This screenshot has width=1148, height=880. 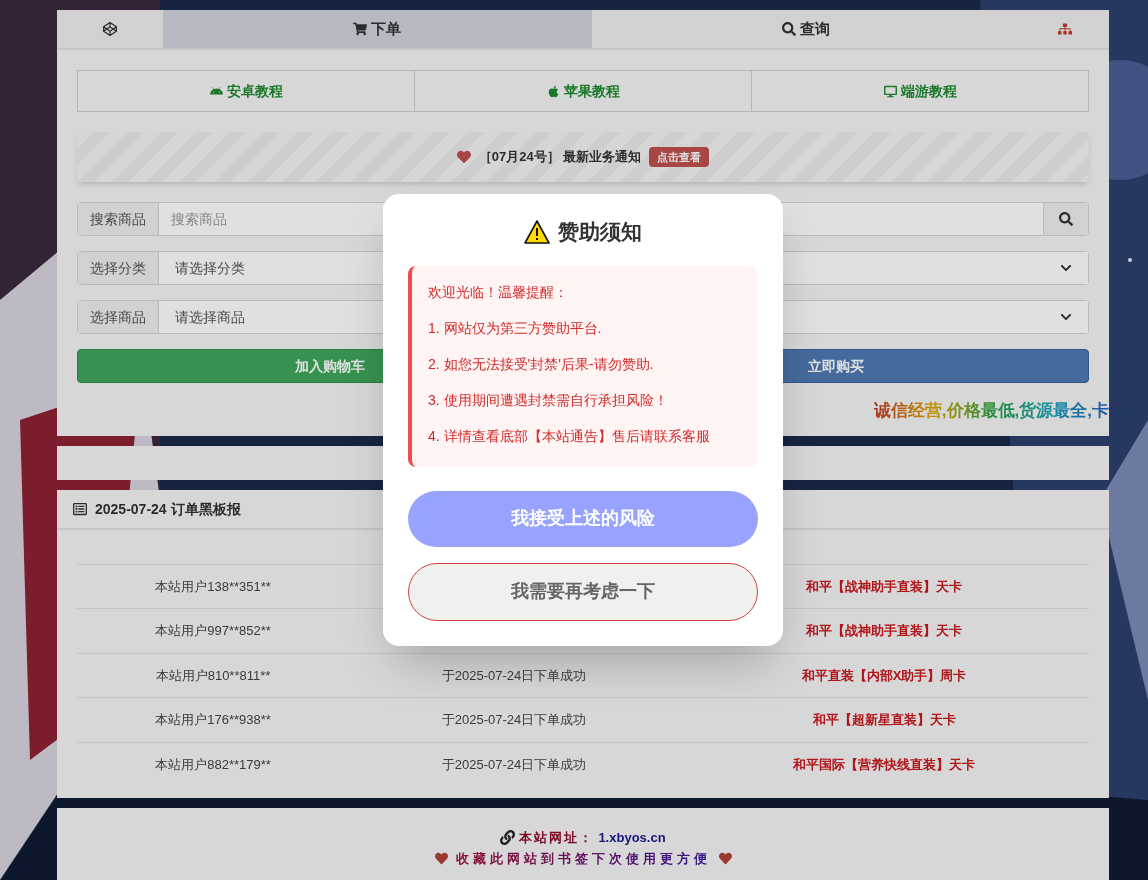 What do you see at coordinates (679, 157) in the screenshot?
I see `view-badge: 点击查看` at bounding box center [679, 157].